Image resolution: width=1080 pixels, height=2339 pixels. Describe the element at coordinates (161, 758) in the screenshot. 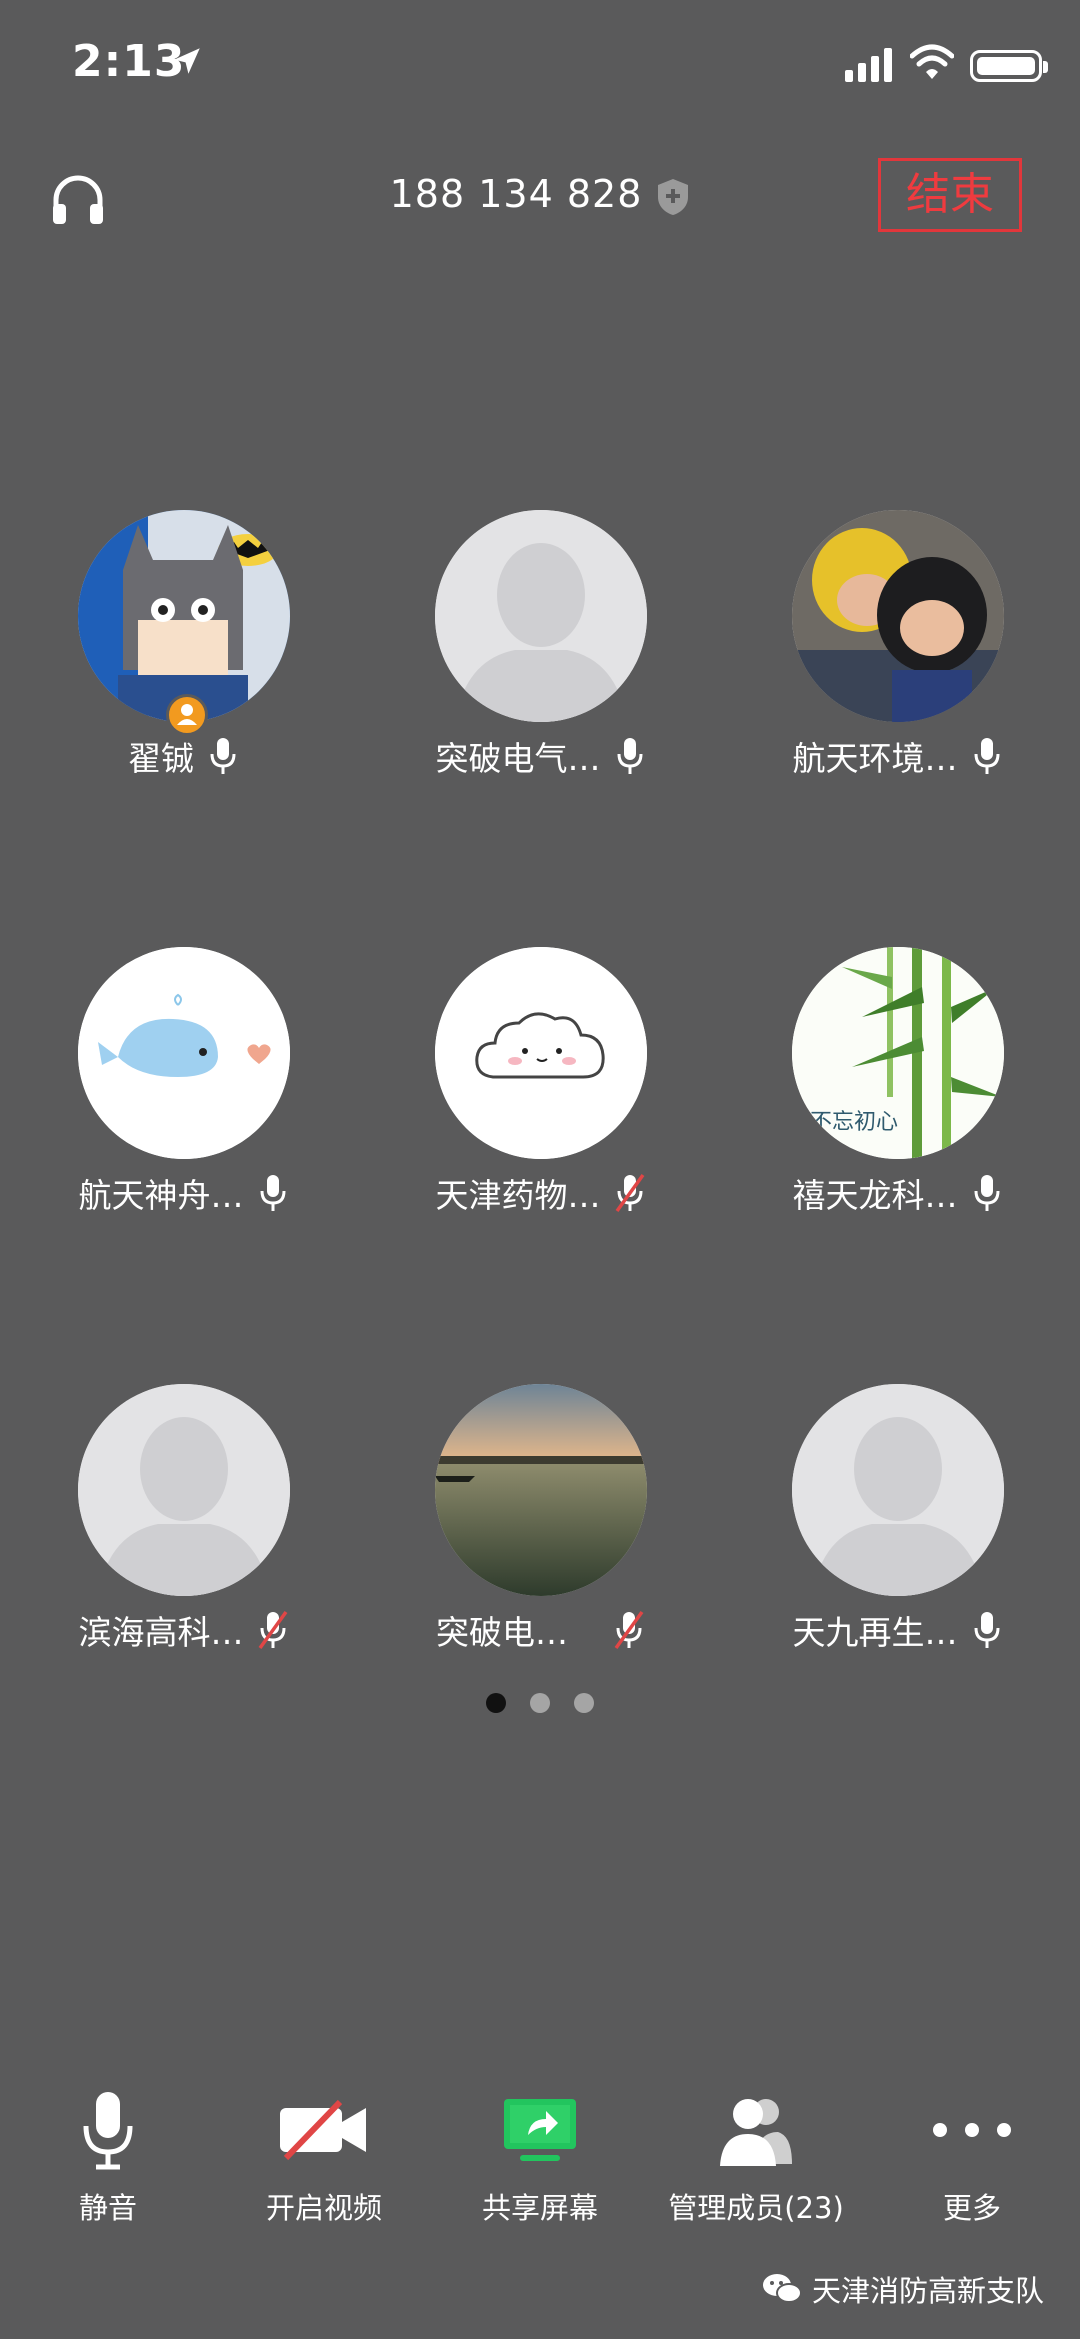

I see `participant-name: 翟铖` at that location.